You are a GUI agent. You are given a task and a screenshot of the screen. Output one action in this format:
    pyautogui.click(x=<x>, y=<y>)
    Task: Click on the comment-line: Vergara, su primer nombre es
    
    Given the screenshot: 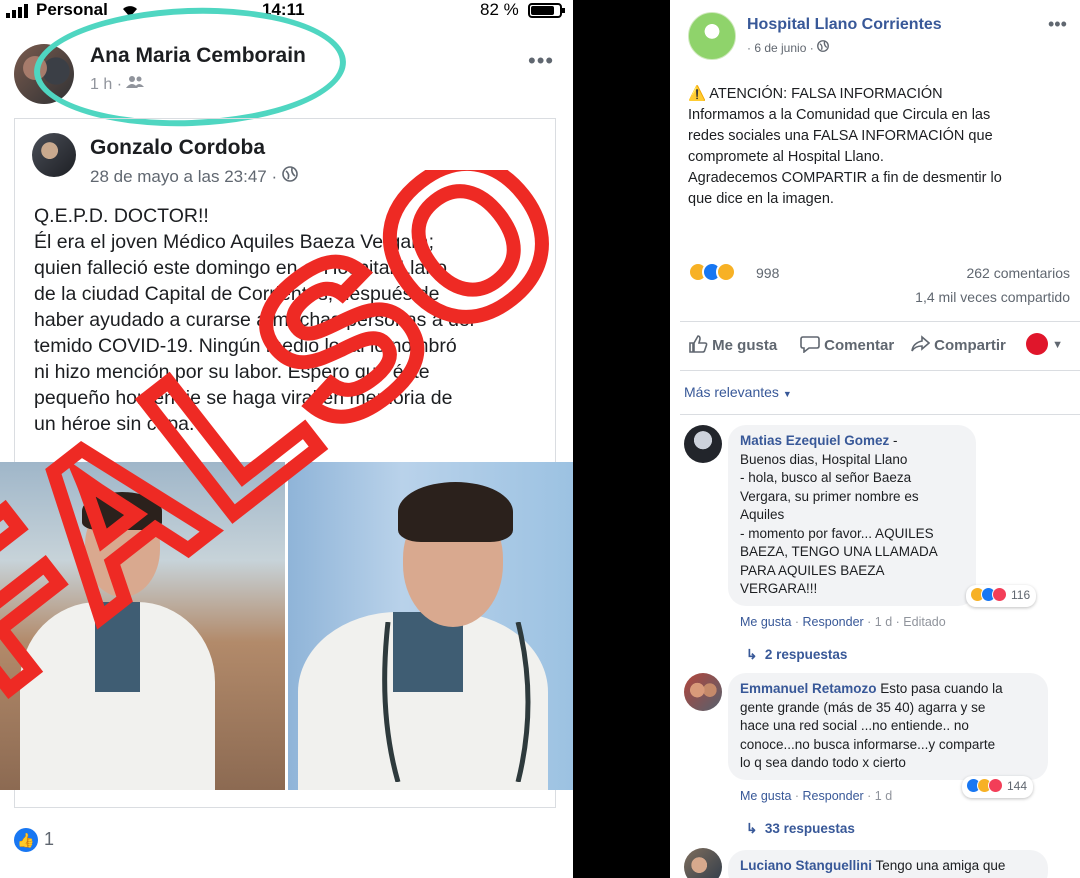 What is the action you would take?
    pyautogui.click(x=829, y=496)
    